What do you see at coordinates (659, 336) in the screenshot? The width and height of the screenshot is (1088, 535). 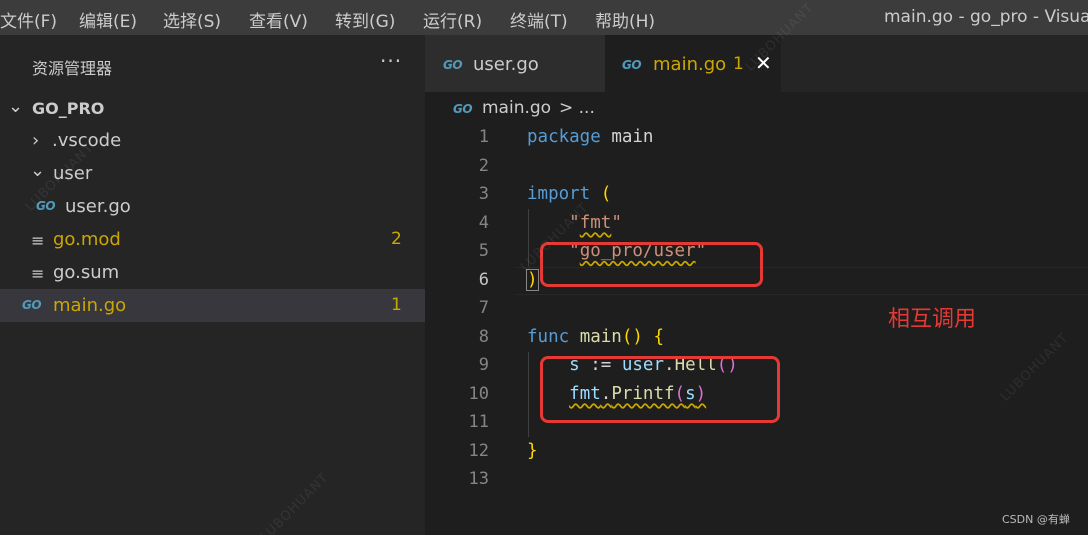 I see `bracket-token: {` at bounding box center [659, 336].